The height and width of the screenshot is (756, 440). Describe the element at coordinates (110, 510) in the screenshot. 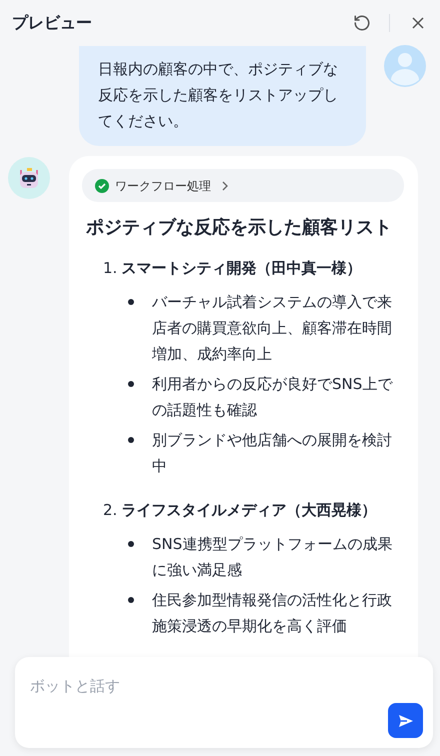

I see `list-number: 2.` at that location.